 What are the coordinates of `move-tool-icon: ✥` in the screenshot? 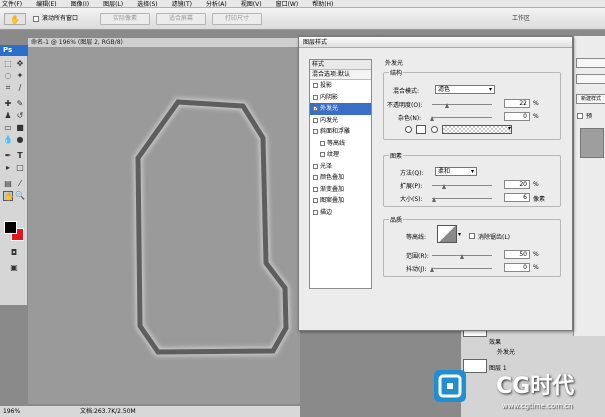 It's located at (20, 64).